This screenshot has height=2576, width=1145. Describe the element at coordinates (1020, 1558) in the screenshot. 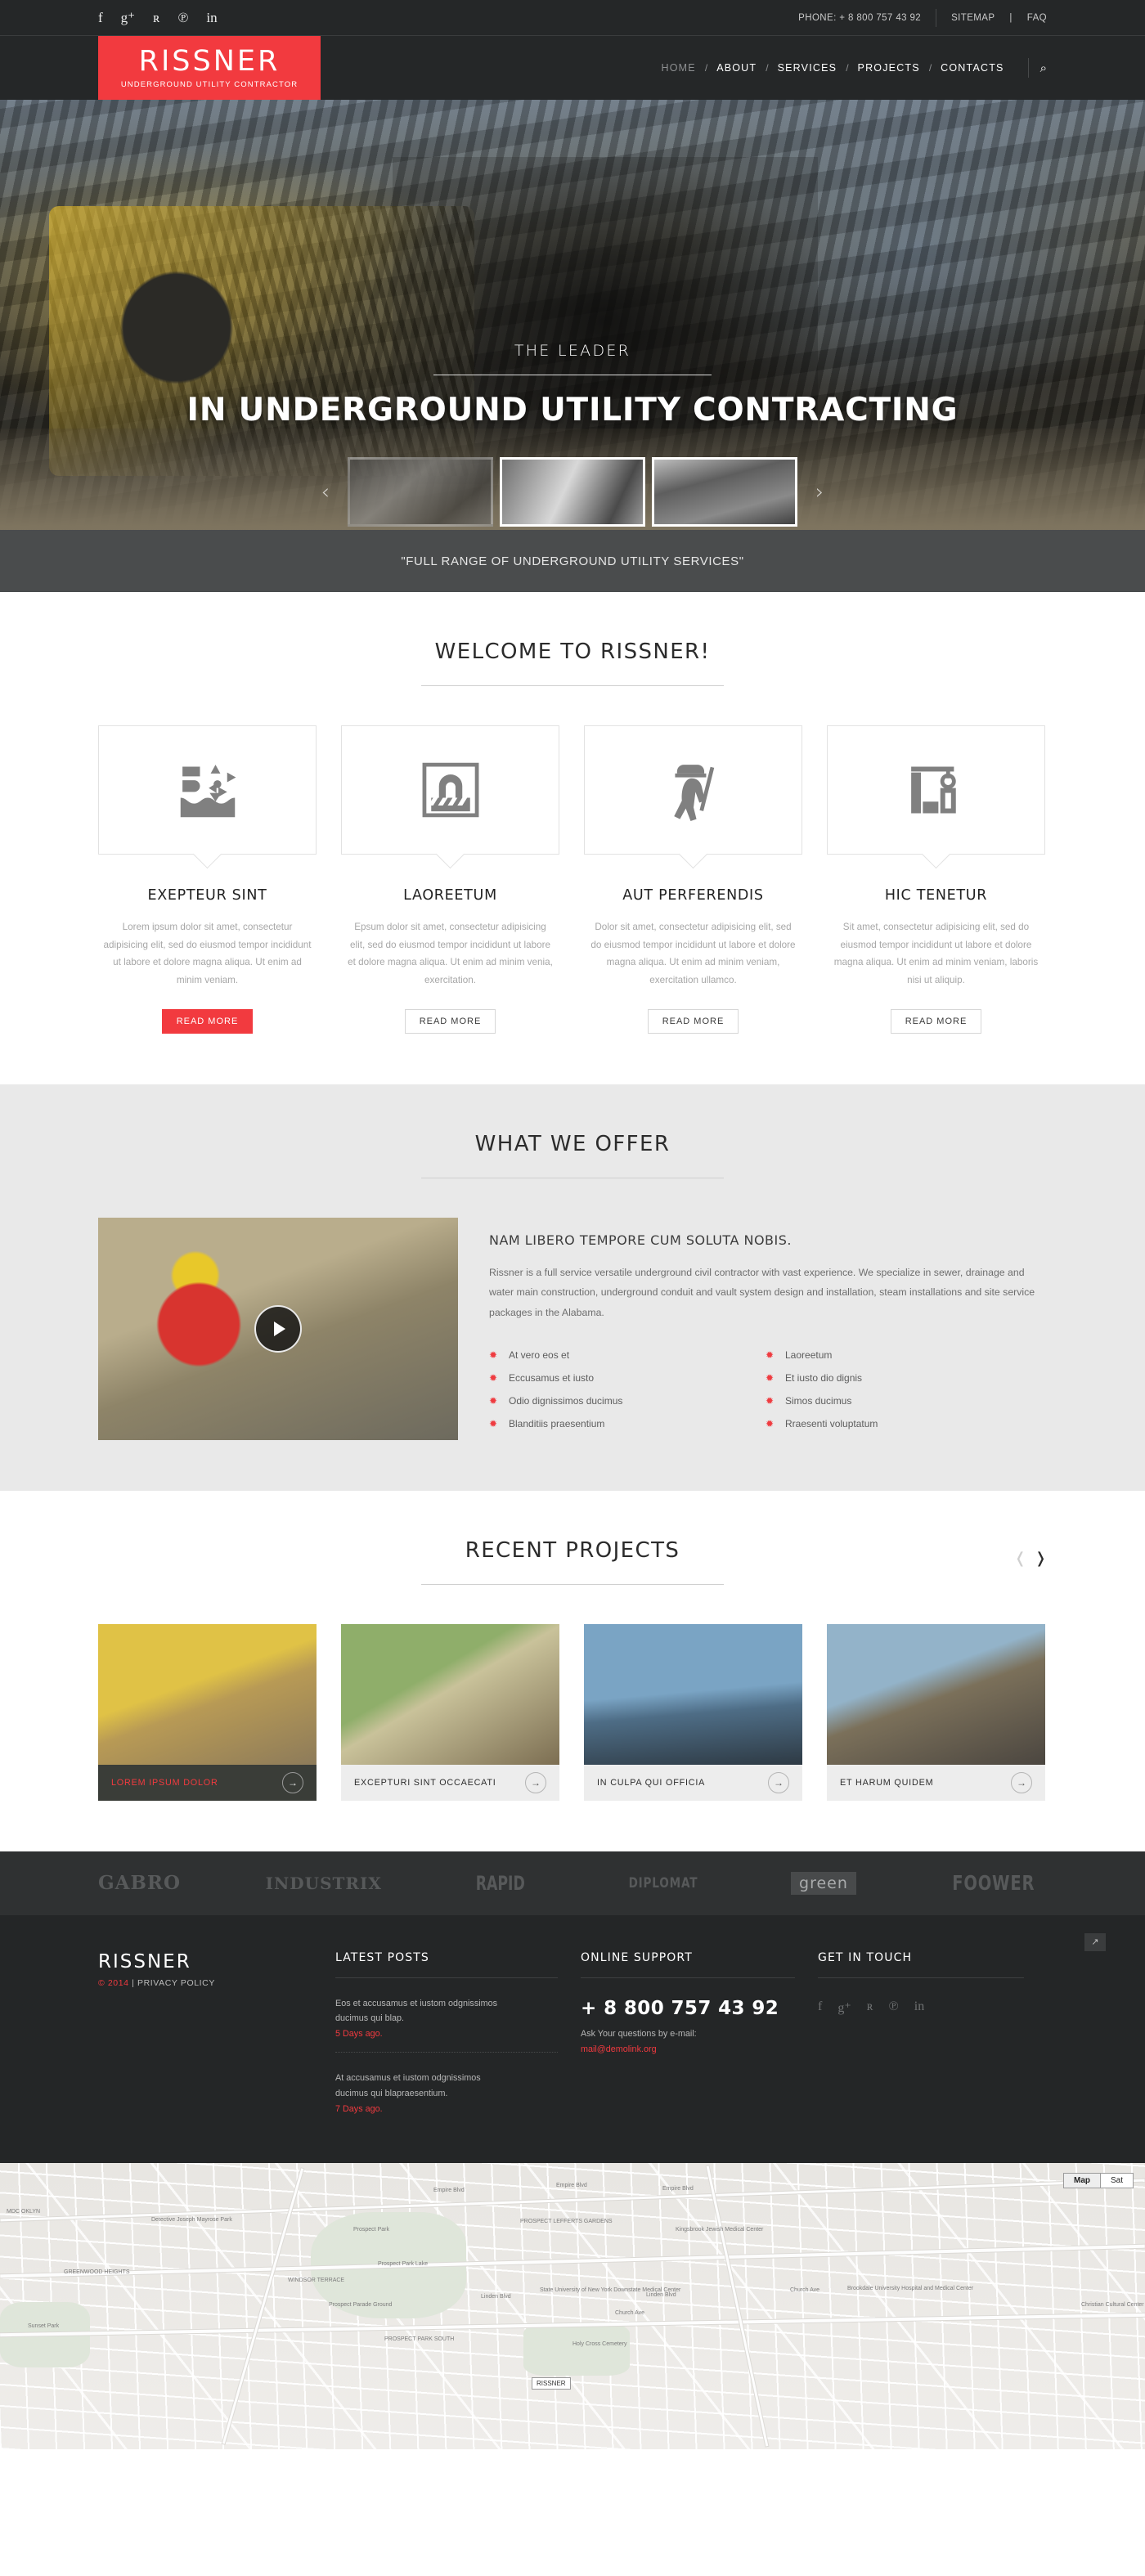

I see `projects-prev-arrow: ❬` at that location.